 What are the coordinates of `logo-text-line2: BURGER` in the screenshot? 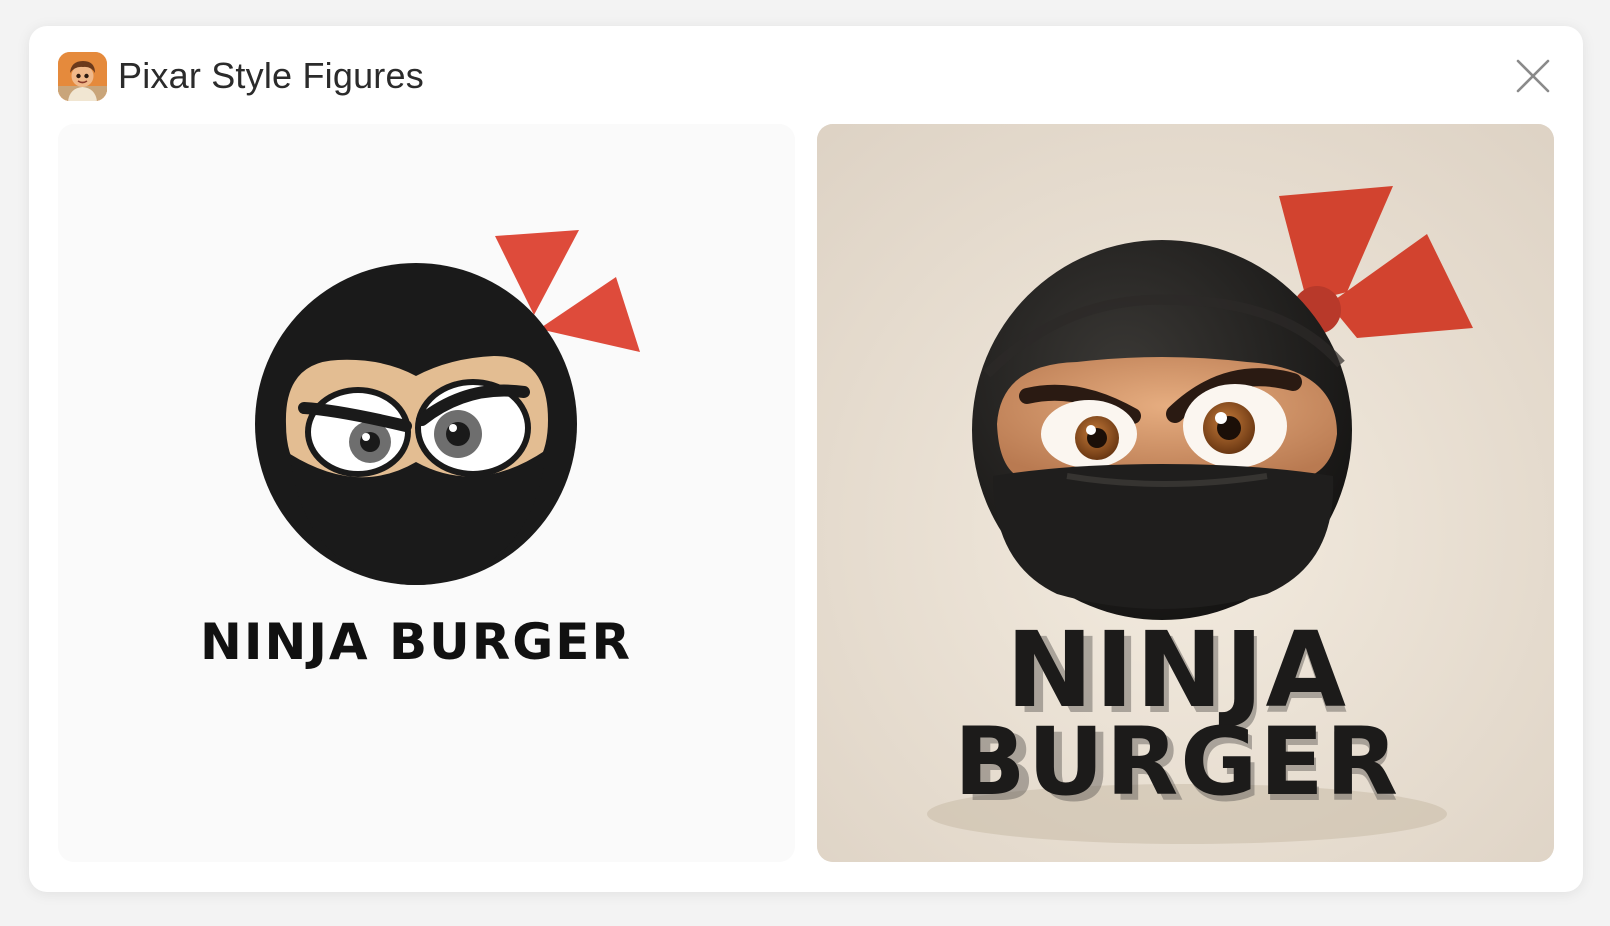 It's located at (1177, 762).